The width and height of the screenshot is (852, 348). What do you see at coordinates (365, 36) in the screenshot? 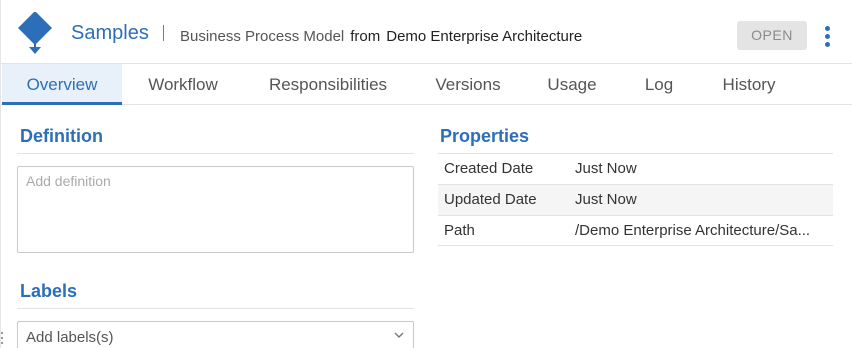
I see `from-label: from` at bounding box center [365, 36].